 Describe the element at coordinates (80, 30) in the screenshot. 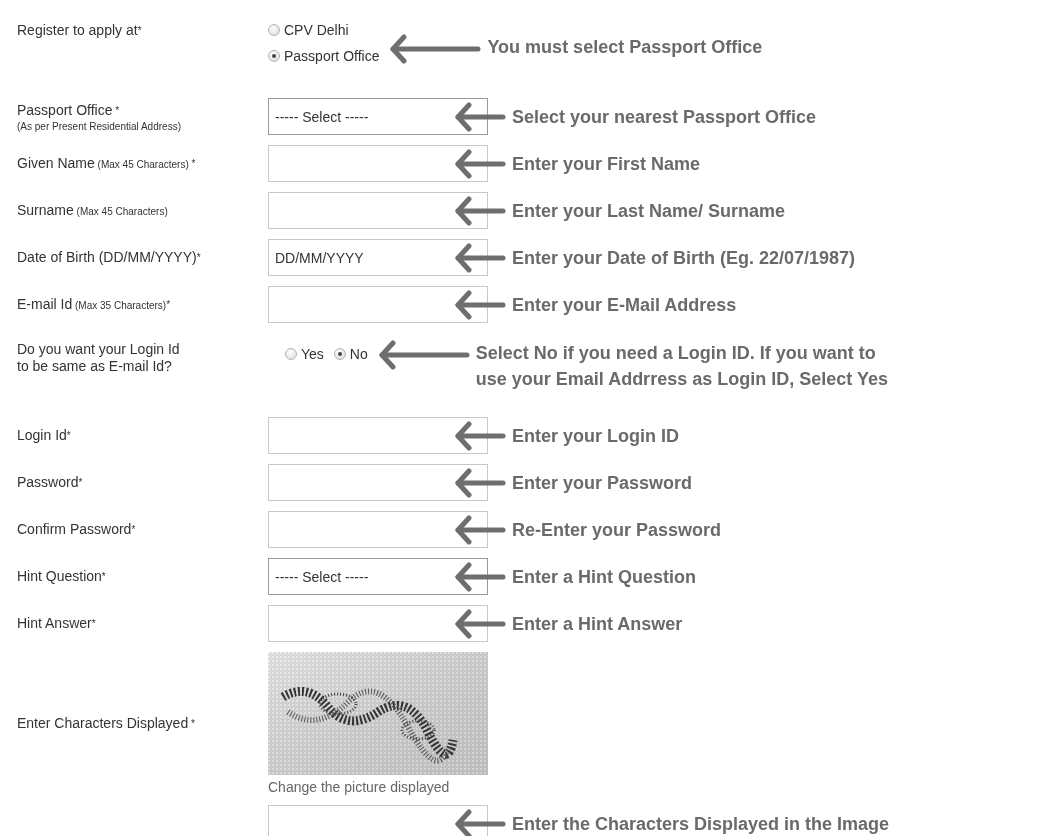

I see `field-label: Register to apply at*` at that location.